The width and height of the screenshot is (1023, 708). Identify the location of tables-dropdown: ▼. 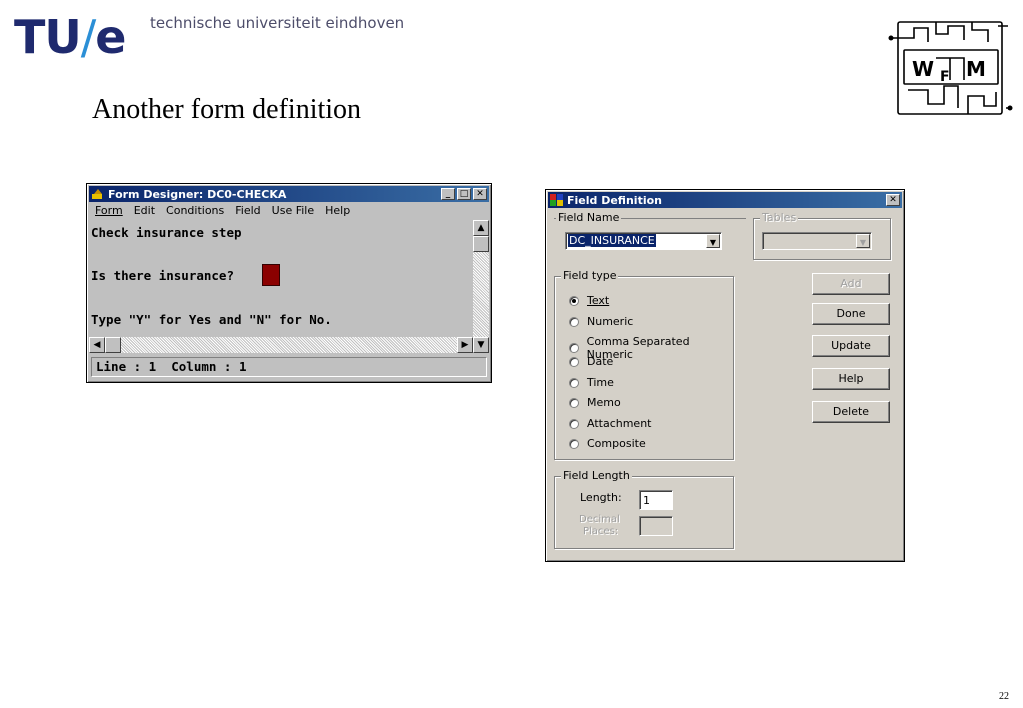
(817, 241).